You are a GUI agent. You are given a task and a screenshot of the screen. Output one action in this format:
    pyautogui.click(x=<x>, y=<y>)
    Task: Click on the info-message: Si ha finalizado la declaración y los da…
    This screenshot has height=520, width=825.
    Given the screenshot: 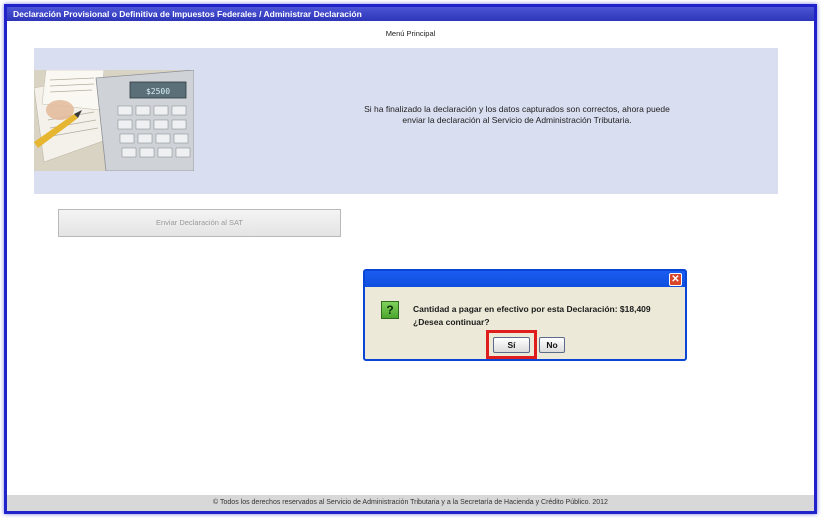 What is the action you would take?
    pyautogui.click(x=517, y=114)
    